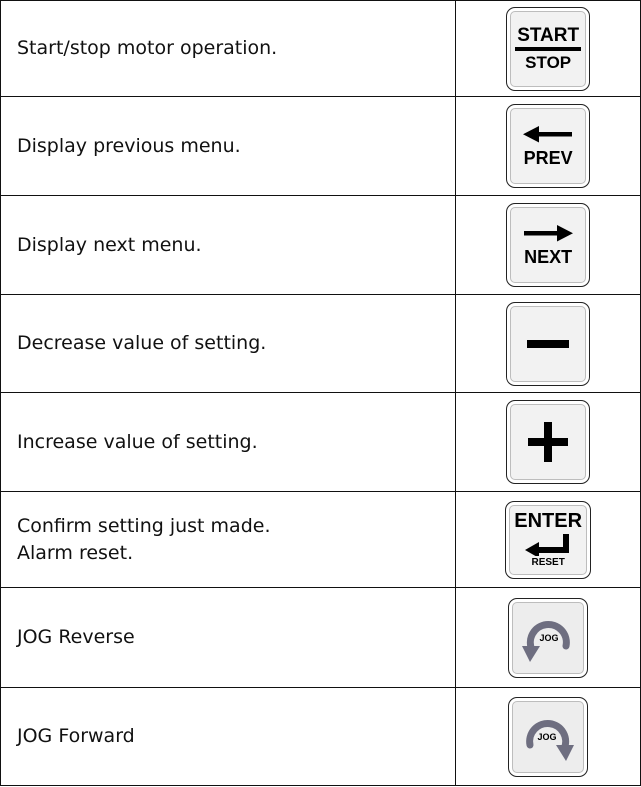  I want to click on jog-reverse-key: JOG, so click(548, 637).